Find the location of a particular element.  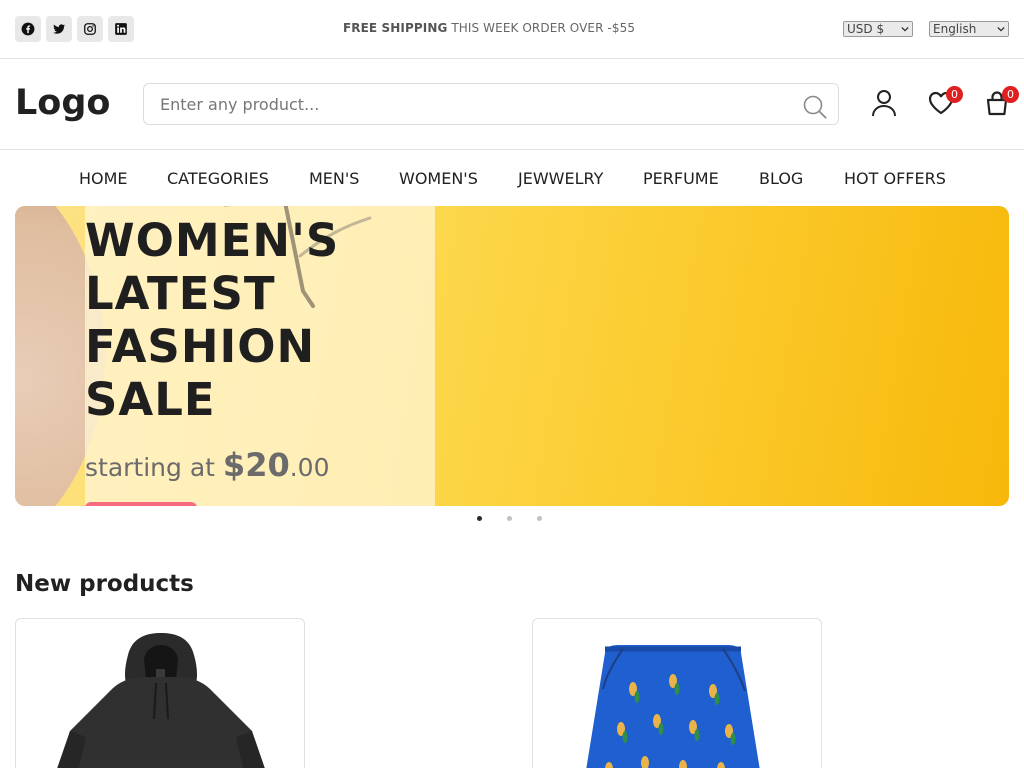

nav-jewelry: JEWWELRY is located at coordinates (560, 178).